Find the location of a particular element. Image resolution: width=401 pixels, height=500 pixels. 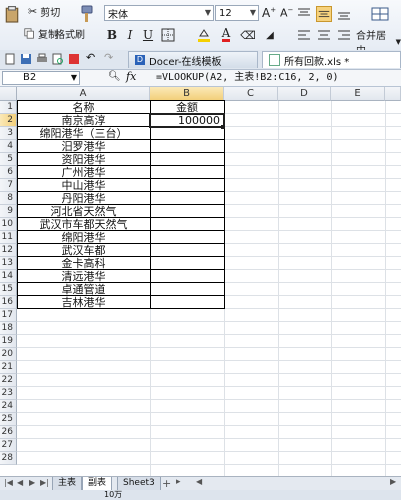

name-cell: 汨罗港华 is located at coordinates (83, 146).